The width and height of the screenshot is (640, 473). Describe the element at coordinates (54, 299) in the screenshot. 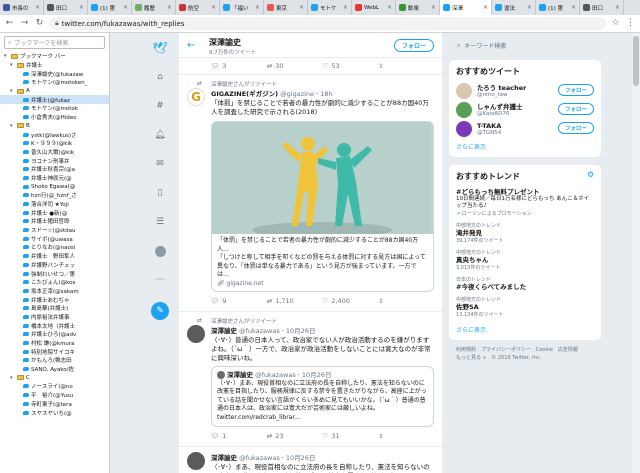

I see `bookmark-item: 弁護士あむぢゃ` at that location.